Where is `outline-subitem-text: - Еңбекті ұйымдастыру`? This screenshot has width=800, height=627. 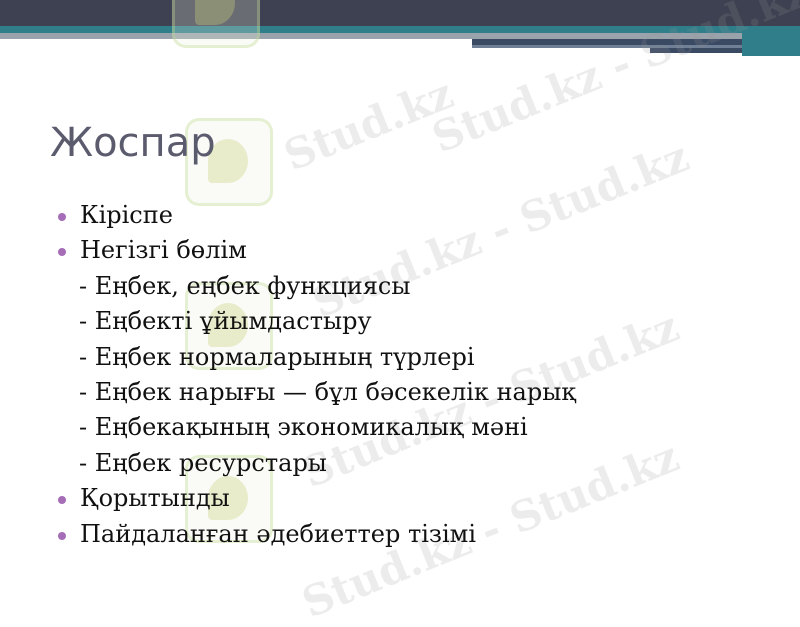 outline-subitem-text: - Еңбекті ұйымдастыру is located at coordinates (225, 321).